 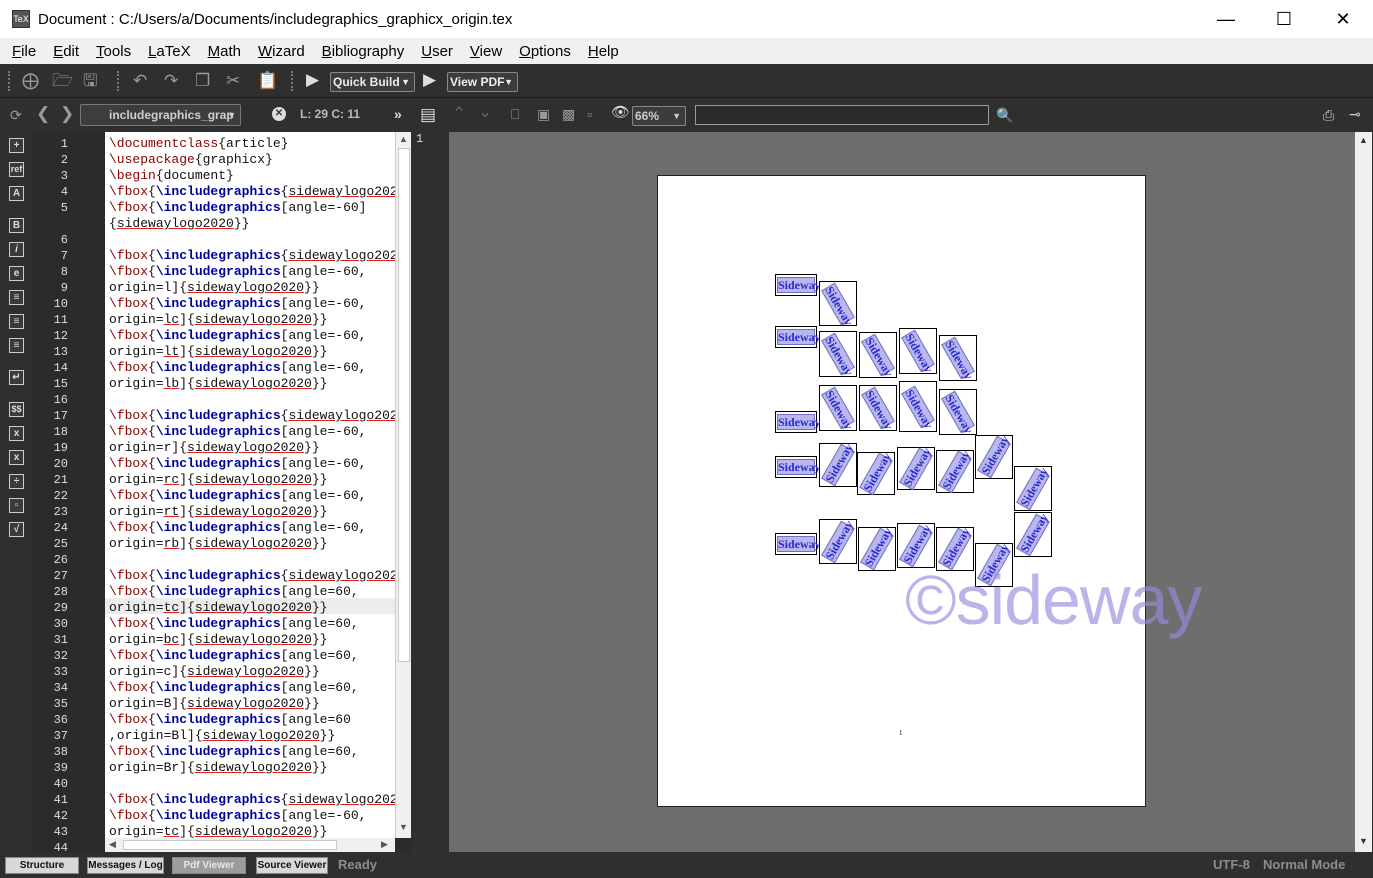 I want to click on cursor-position: L: 29 C: 11, so click(x=330, y=114).